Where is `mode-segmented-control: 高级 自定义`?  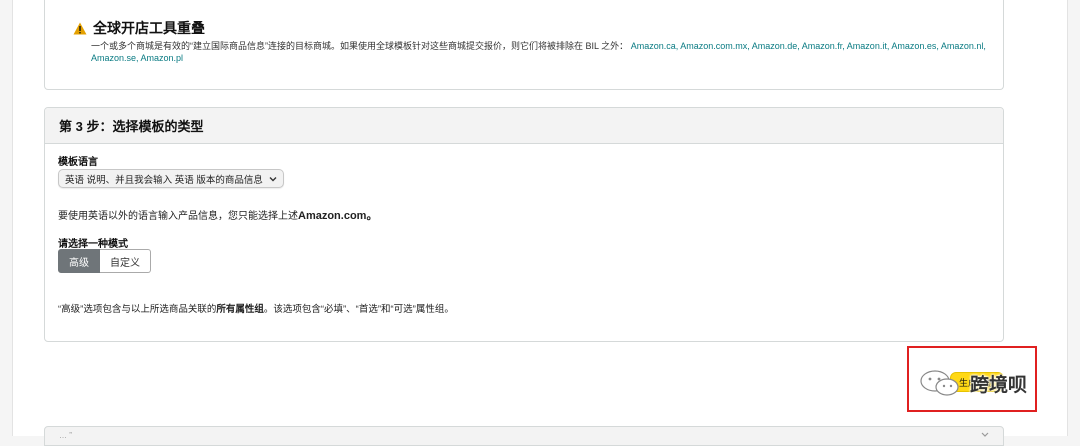
mode-segmented-control: 高级 自定义 is located at coordinates (104, 261).